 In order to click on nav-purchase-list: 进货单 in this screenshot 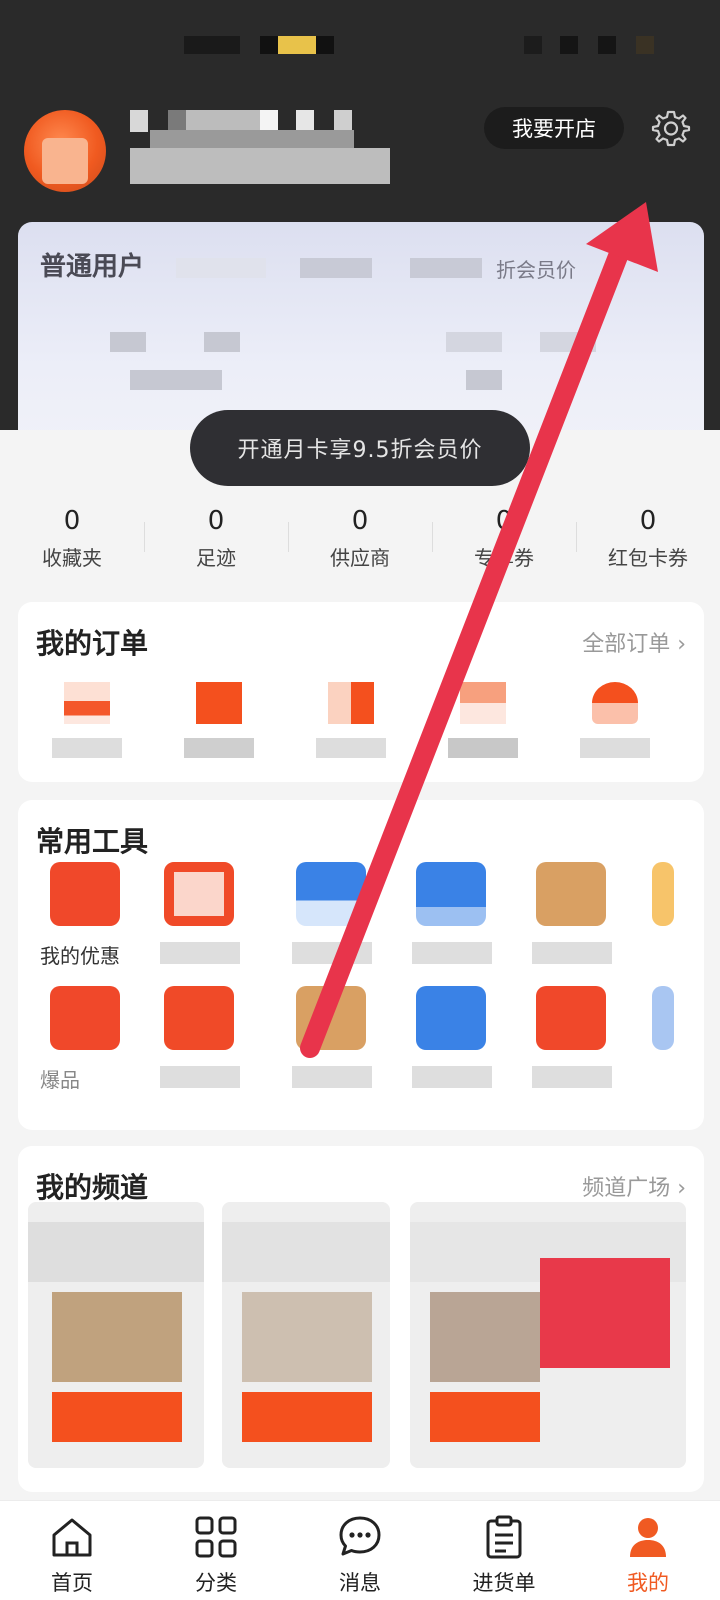, I will do `click(504, 1550)`.